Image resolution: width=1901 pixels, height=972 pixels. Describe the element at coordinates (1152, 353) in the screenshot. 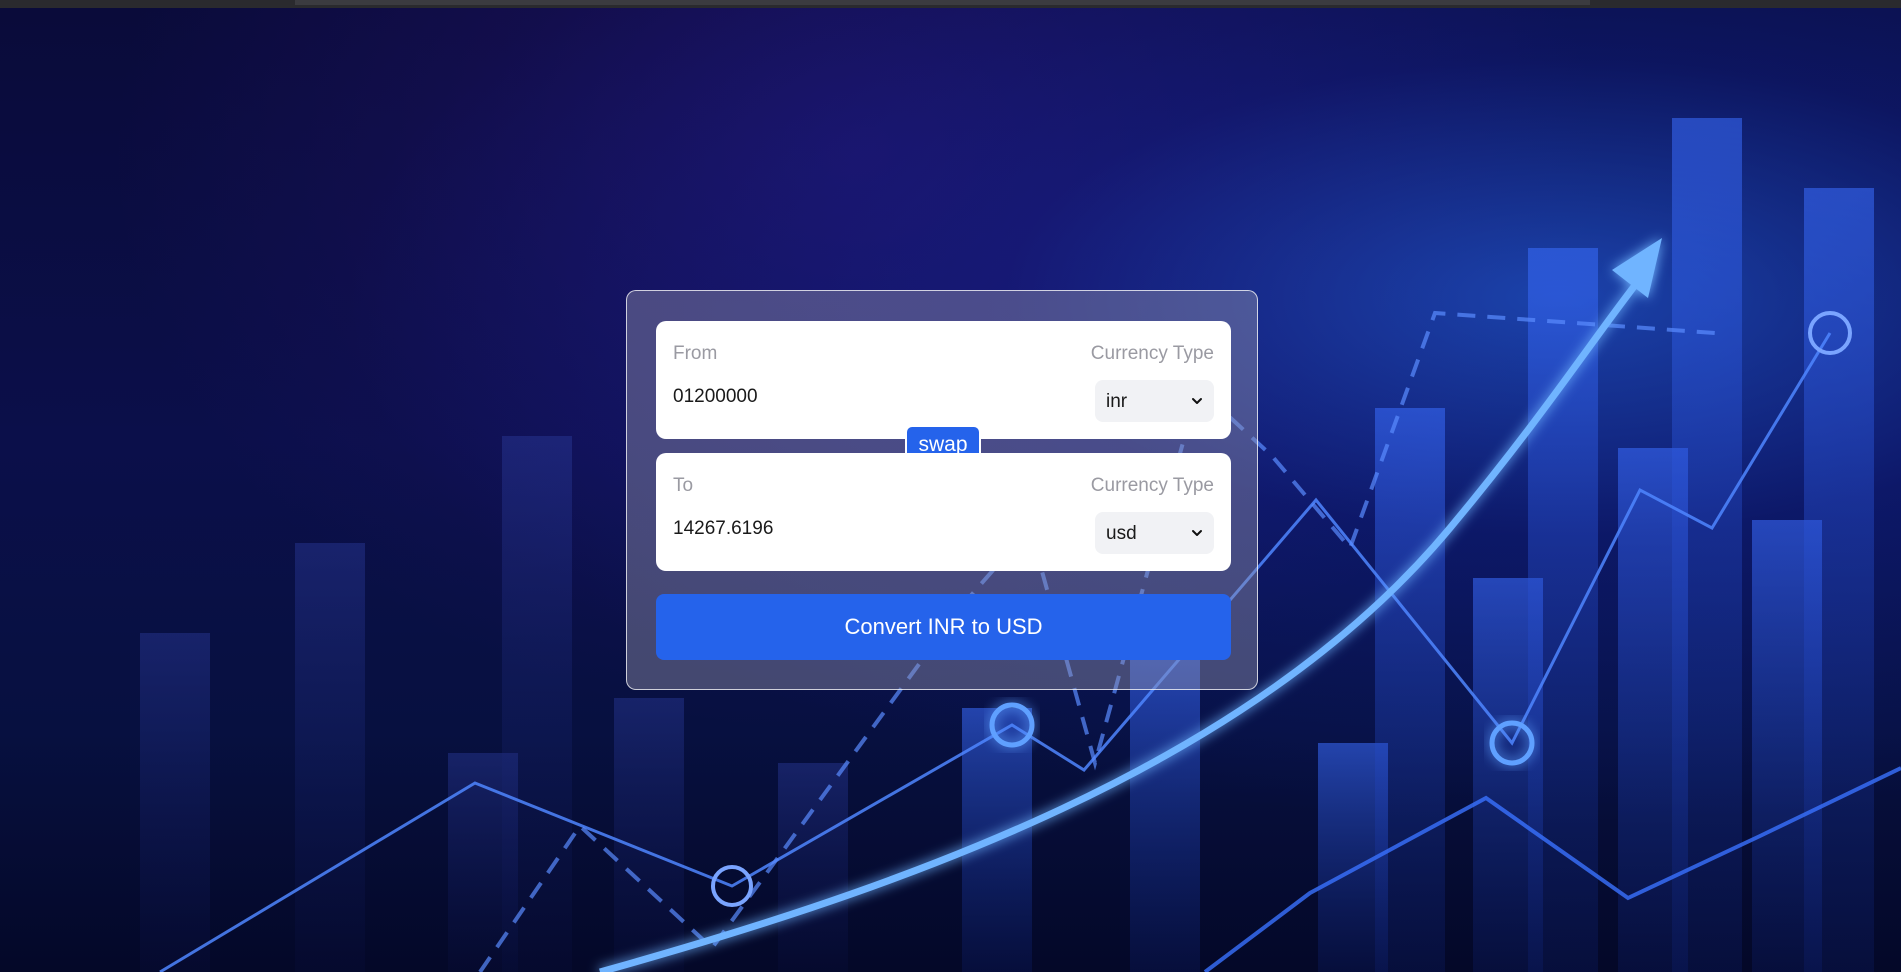

I see `from-currency-type-label: Currency Type` at that location.